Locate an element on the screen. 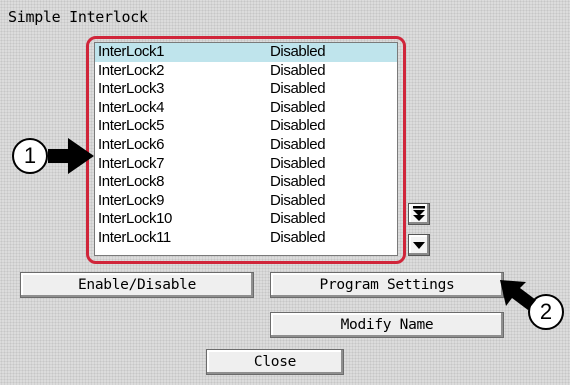 The height and width of the screenshot is (385, 570). list-item: InterLock10 Disabled is located at coordinates (246, 219).